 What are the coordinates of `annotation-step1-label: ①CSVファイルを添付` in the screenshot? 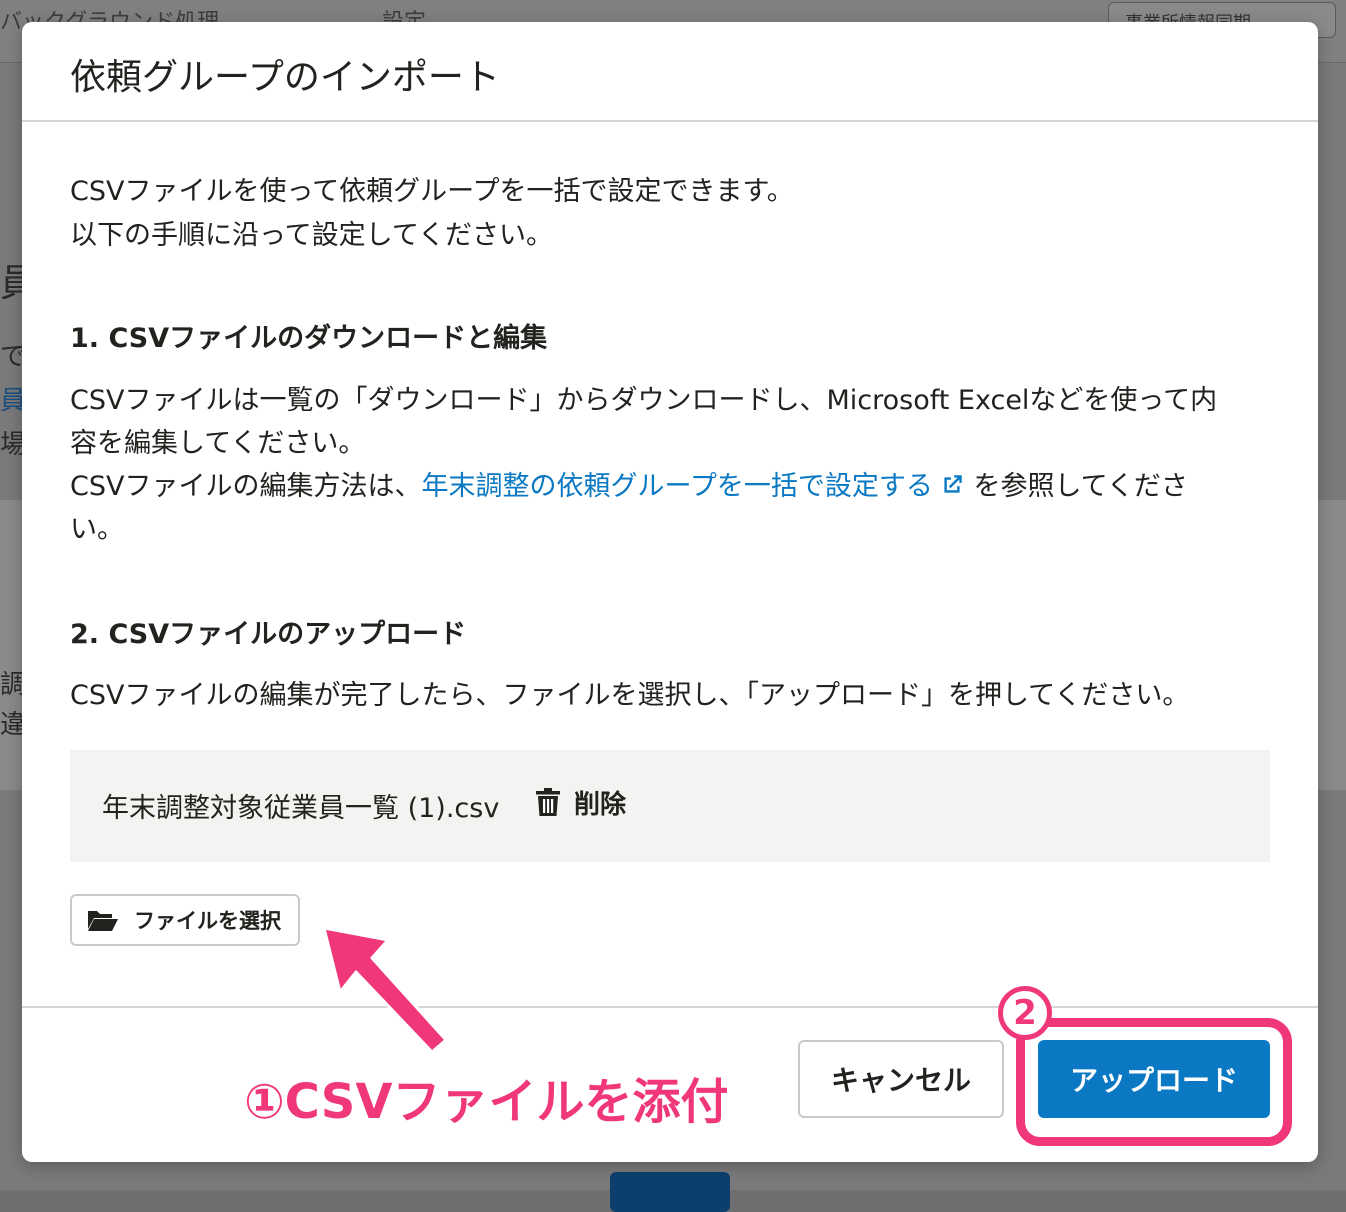 It's located at (486, 1102).